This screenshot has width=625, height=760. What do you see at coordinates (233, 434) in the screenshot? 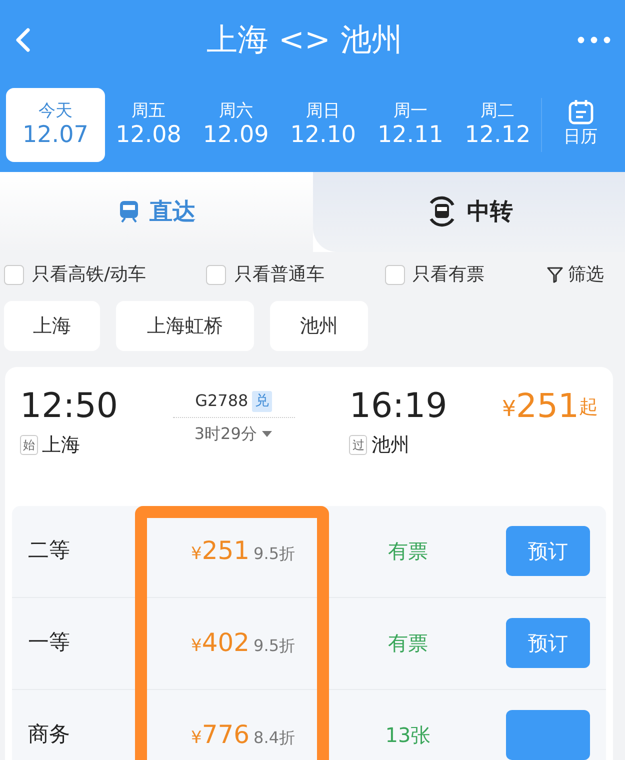
I see `duration-toggle: 3时29分` at bounding box center [233, 434].